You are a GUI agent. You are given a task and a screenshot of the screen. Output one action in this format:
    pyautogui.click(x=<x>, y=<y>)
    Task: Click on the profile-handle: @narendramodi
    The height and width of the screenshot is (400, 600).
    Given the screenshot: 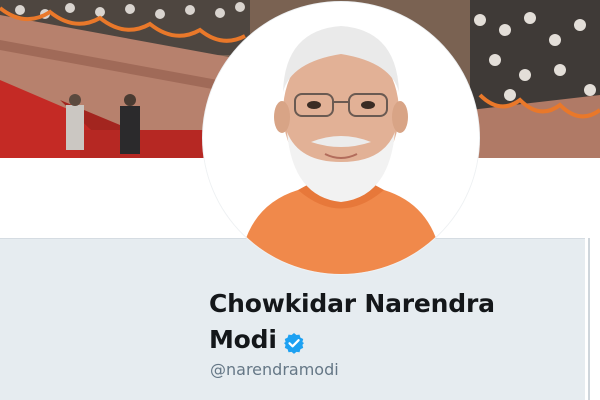 What is the action you would take?
    pyautogui.click(x=274, y=369)
    